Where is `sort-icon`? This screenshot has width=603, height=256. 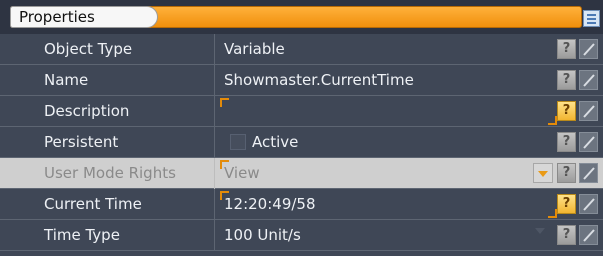
sort-icon is located at coordinates (591, 18).